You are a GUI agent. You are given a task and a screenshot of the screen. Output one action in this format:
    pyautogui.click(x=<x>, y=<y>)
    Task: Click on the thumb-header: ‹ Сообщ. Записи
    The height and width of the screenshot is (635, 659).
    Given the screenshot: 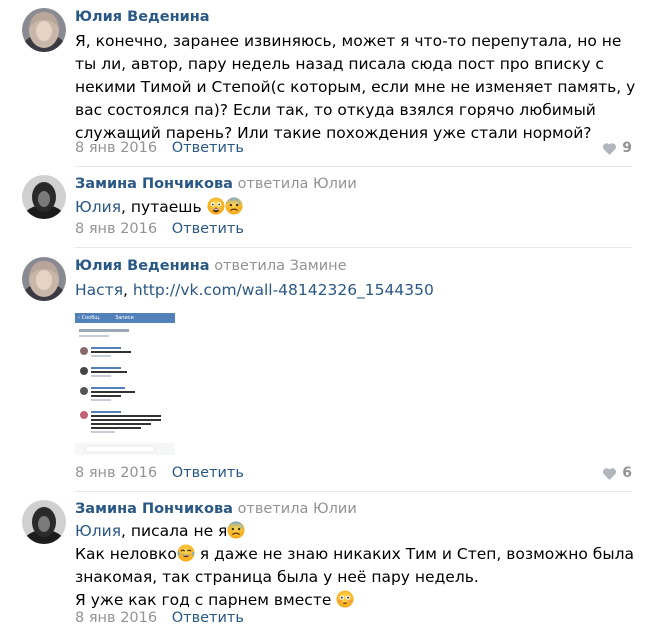 What is the action you would take?
    pyautogui.click(x=125, y=318)
    